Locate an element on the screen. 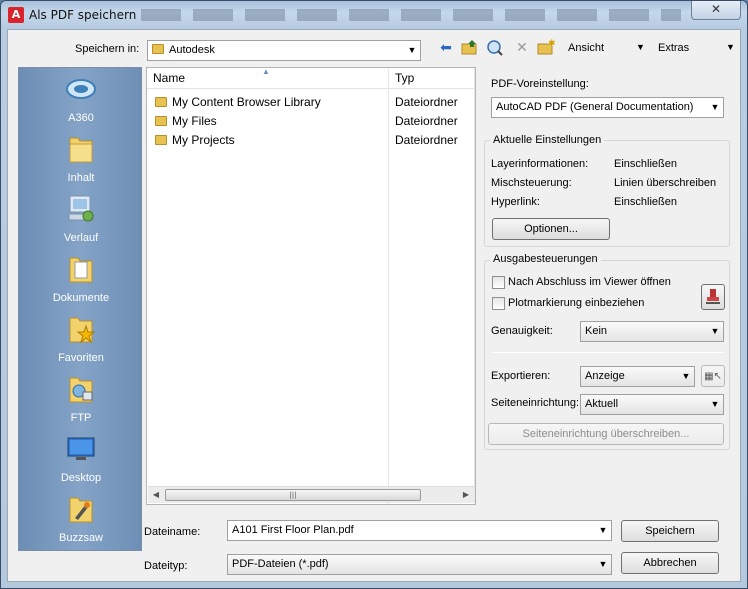  a360-icon is located at coordinates (81, 89).